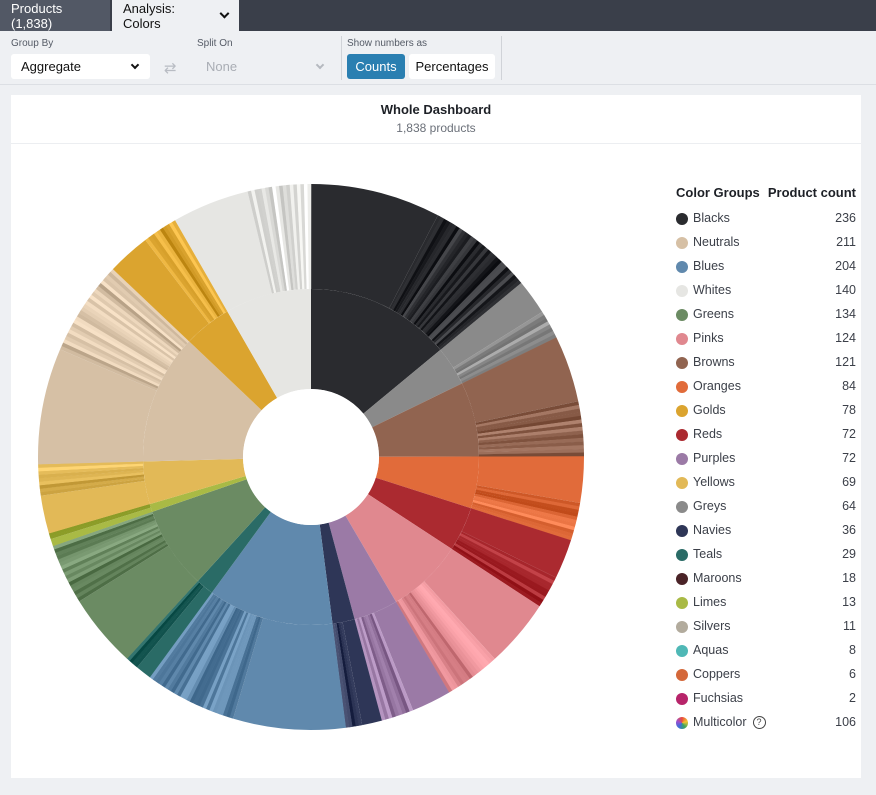 Image resolution: width=876 pixels, height=795 pixels. Describe the element at coordinates (766, 243) in the screenshot. I see `legend-item-neutrals: Neutrals 211` at that location.